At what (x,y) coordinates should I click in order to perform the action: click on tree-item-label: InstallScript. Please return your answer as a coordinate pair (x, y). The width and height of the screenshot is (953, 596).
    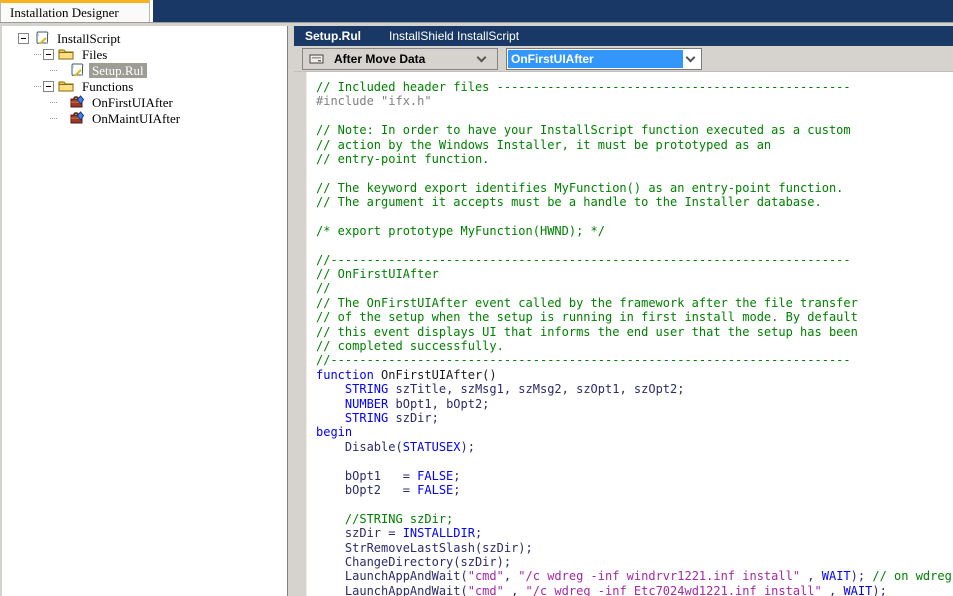
    Looking at the image, I should click on (89, 38).